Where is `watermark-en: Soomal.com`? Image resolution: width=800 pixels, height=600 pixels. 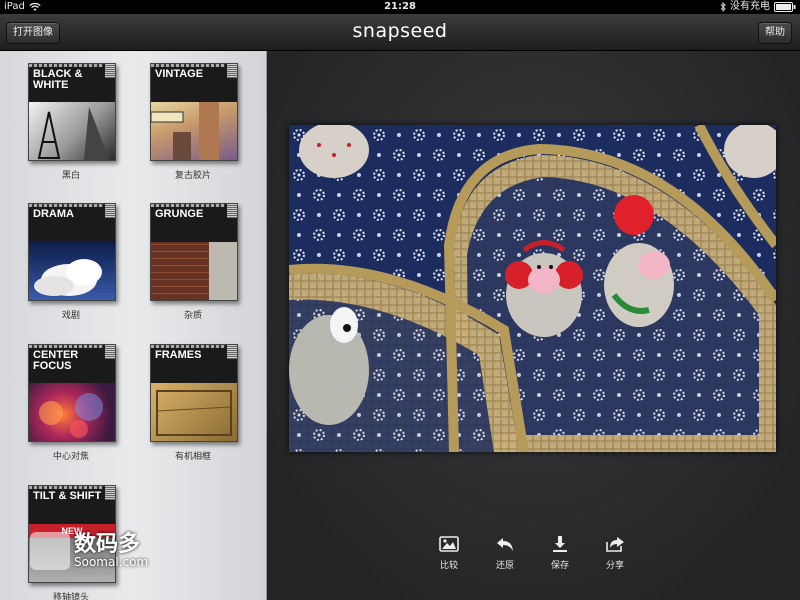 watermark-en: Soomal.com is located at coordinates (111, 562).